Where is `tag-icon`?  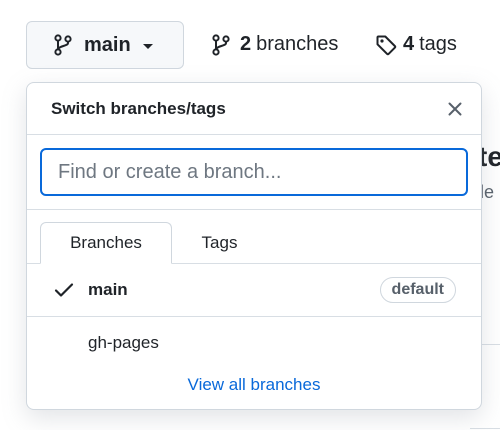 tag-icon is located at coordinates (386, 45).